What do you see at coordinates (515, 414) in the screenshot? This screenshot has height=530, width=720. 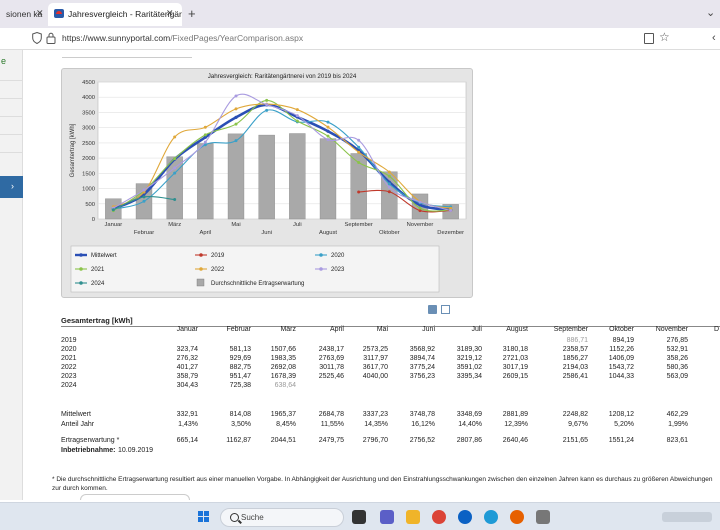 I see `table-cell: 2881,89` at bounding box center [515, 414].